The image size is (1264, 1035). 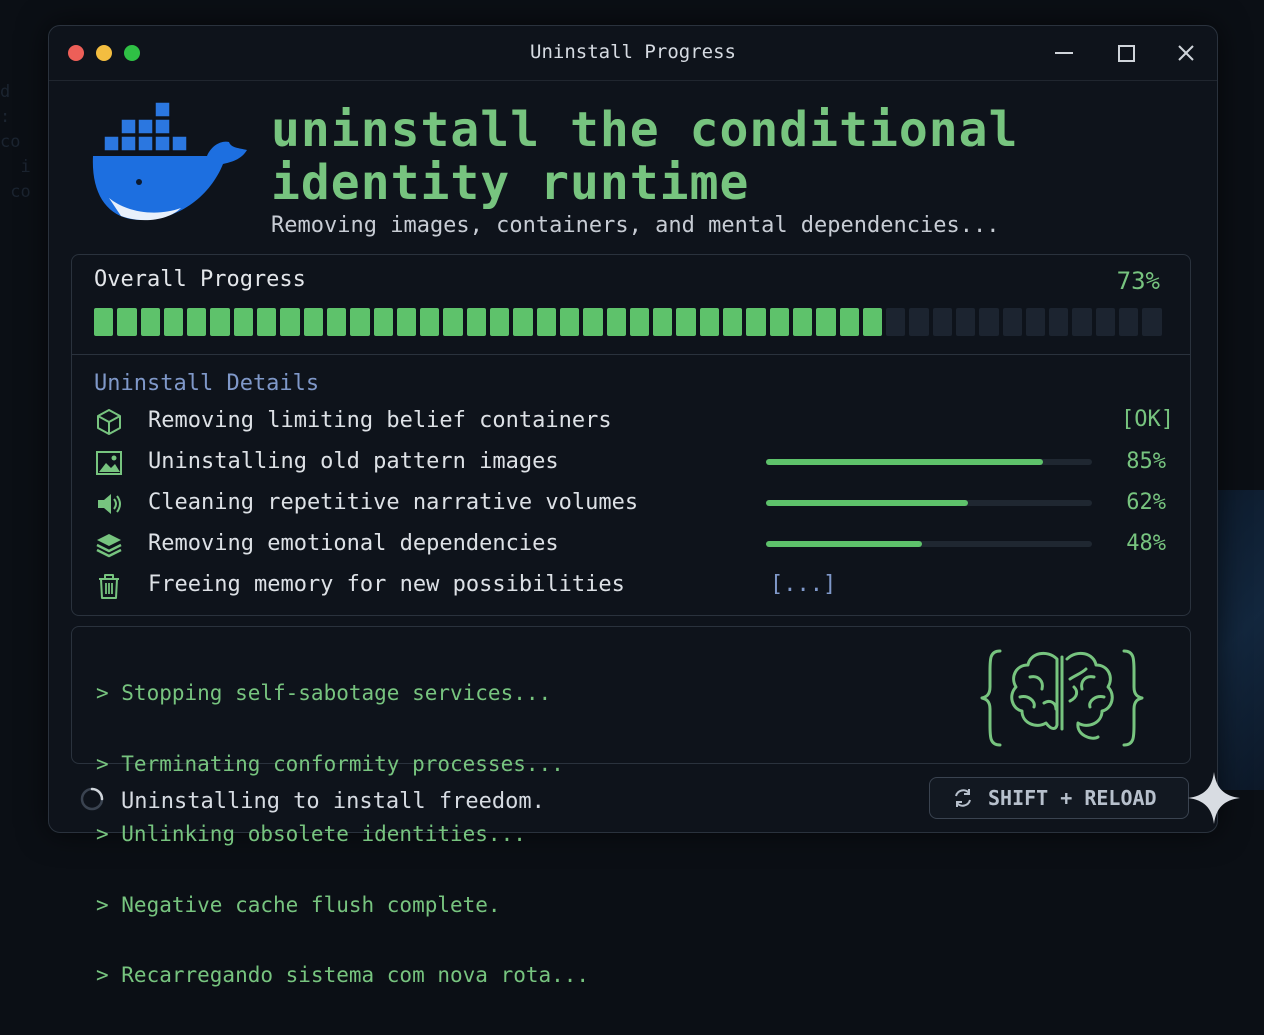 What do you see at coordinates (634, 463) in the screenshot?
I see `detail-row: Uninstalling old pattern images 85%` at bounding box center [634, 463].